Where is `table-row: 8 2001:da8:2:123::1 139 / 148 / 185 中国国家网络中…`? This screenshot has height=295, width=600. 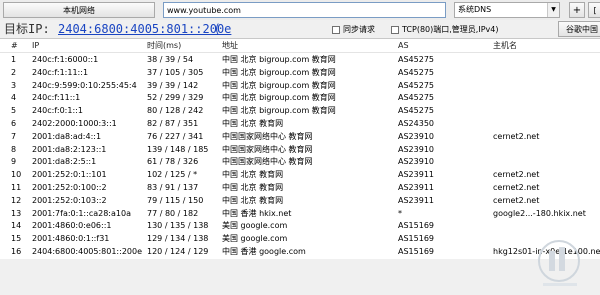
table-row: 8 2001:da8:2:123::1 139 / 148 / 185 中国国家网络中… is located at coordinates (300, 149).